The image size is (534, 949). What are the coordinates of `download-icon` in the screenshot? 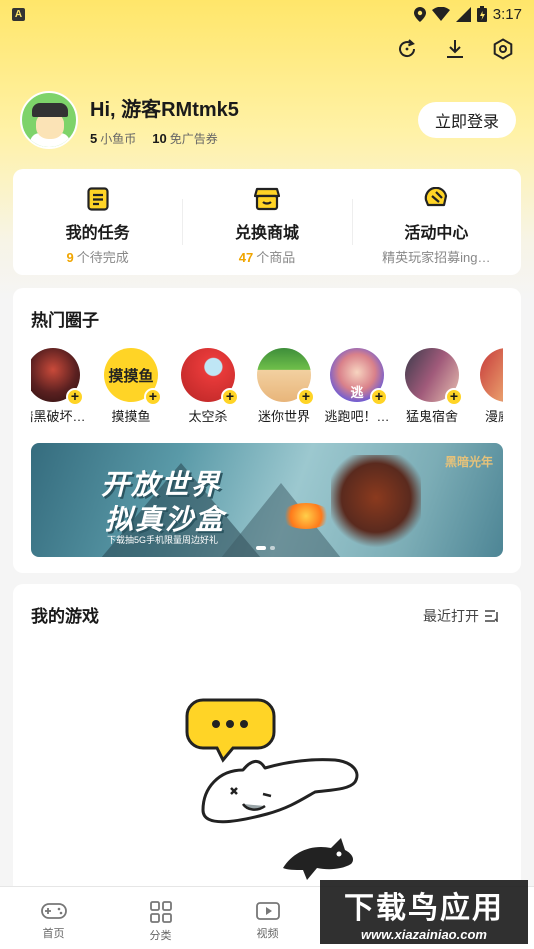 It's located at (455, 49).